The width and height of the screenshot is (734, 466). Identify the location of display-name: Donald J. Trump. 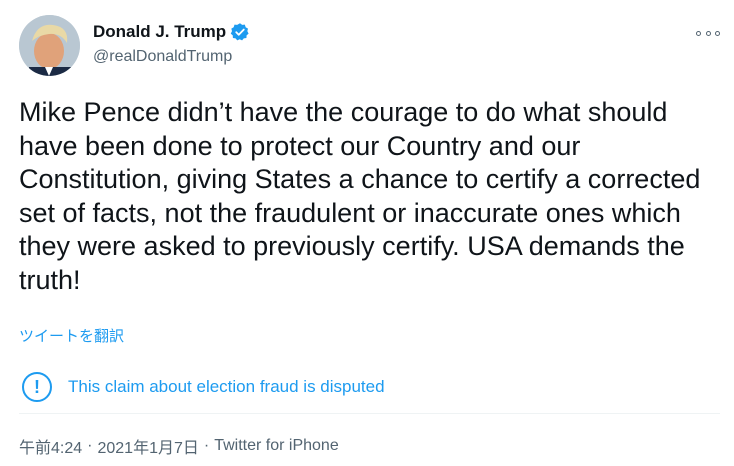
(159, 32).